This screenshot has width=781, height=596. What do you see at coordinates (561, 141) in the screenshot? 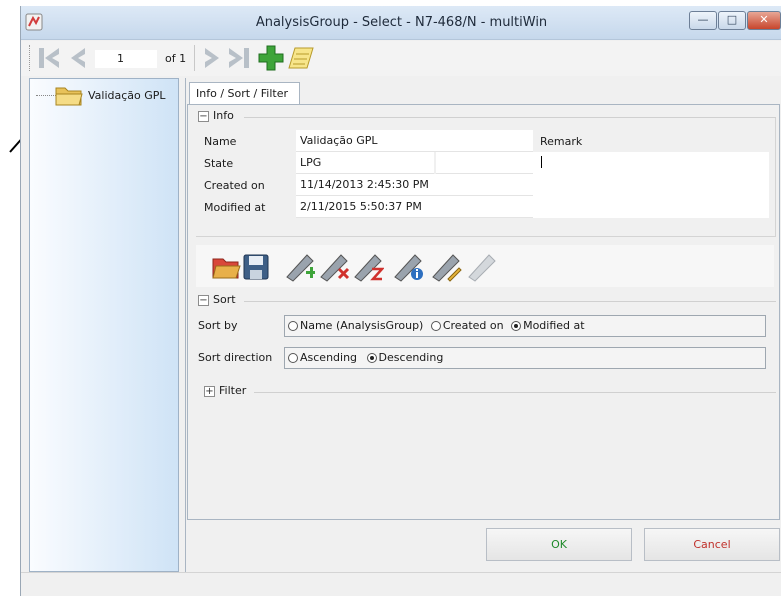
I see `remark-label: Remark` at bounding box center [561, 141].